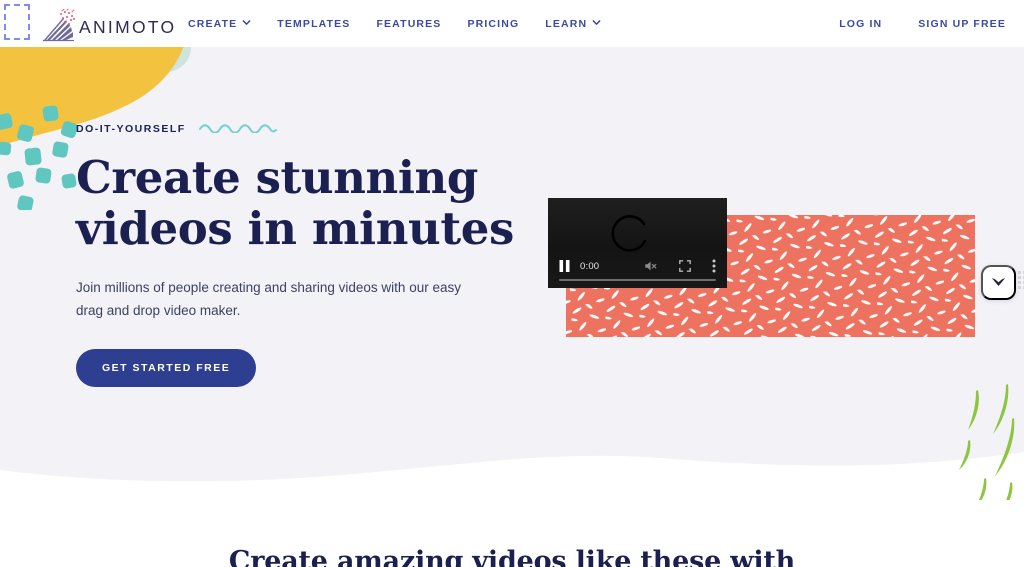  Describe the element at coordinates (59, 25) in the screenshot. I see `animoto-fan-logo-icon` at that location.